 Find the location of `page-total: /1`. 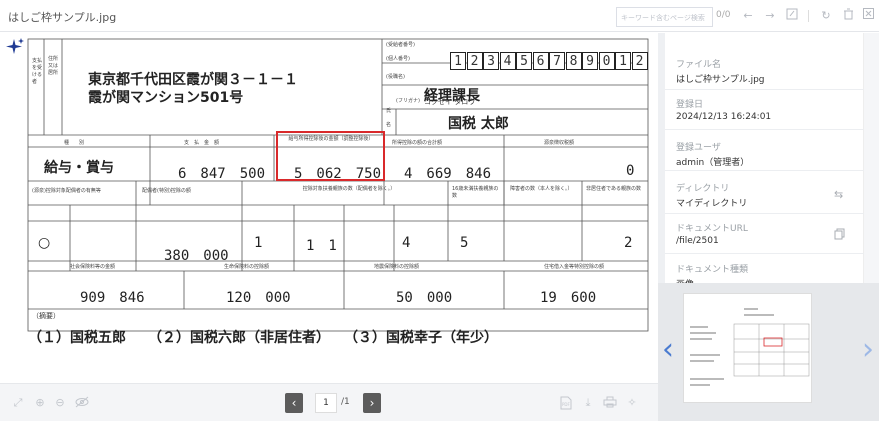

page-total: /1 is located at coordinates (345, 402).